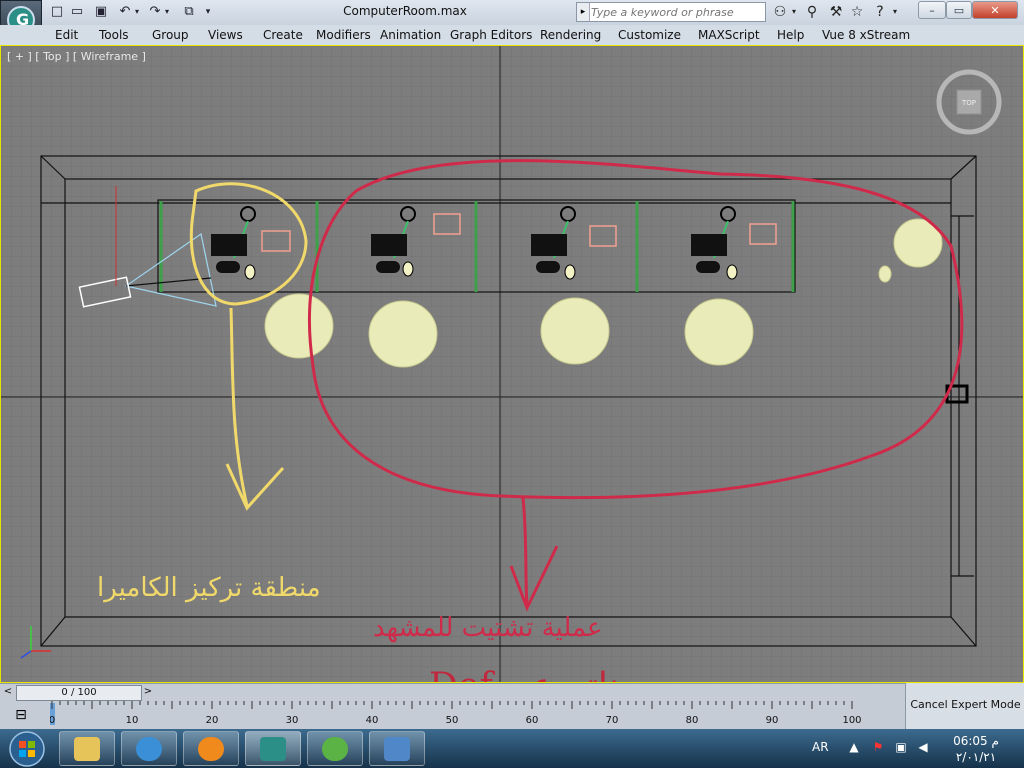 The image size is (1024, 768). Describe the element at coordinates (794, 12) in the screenshot. I see `search-dropdown-icon: ▾` at that location.